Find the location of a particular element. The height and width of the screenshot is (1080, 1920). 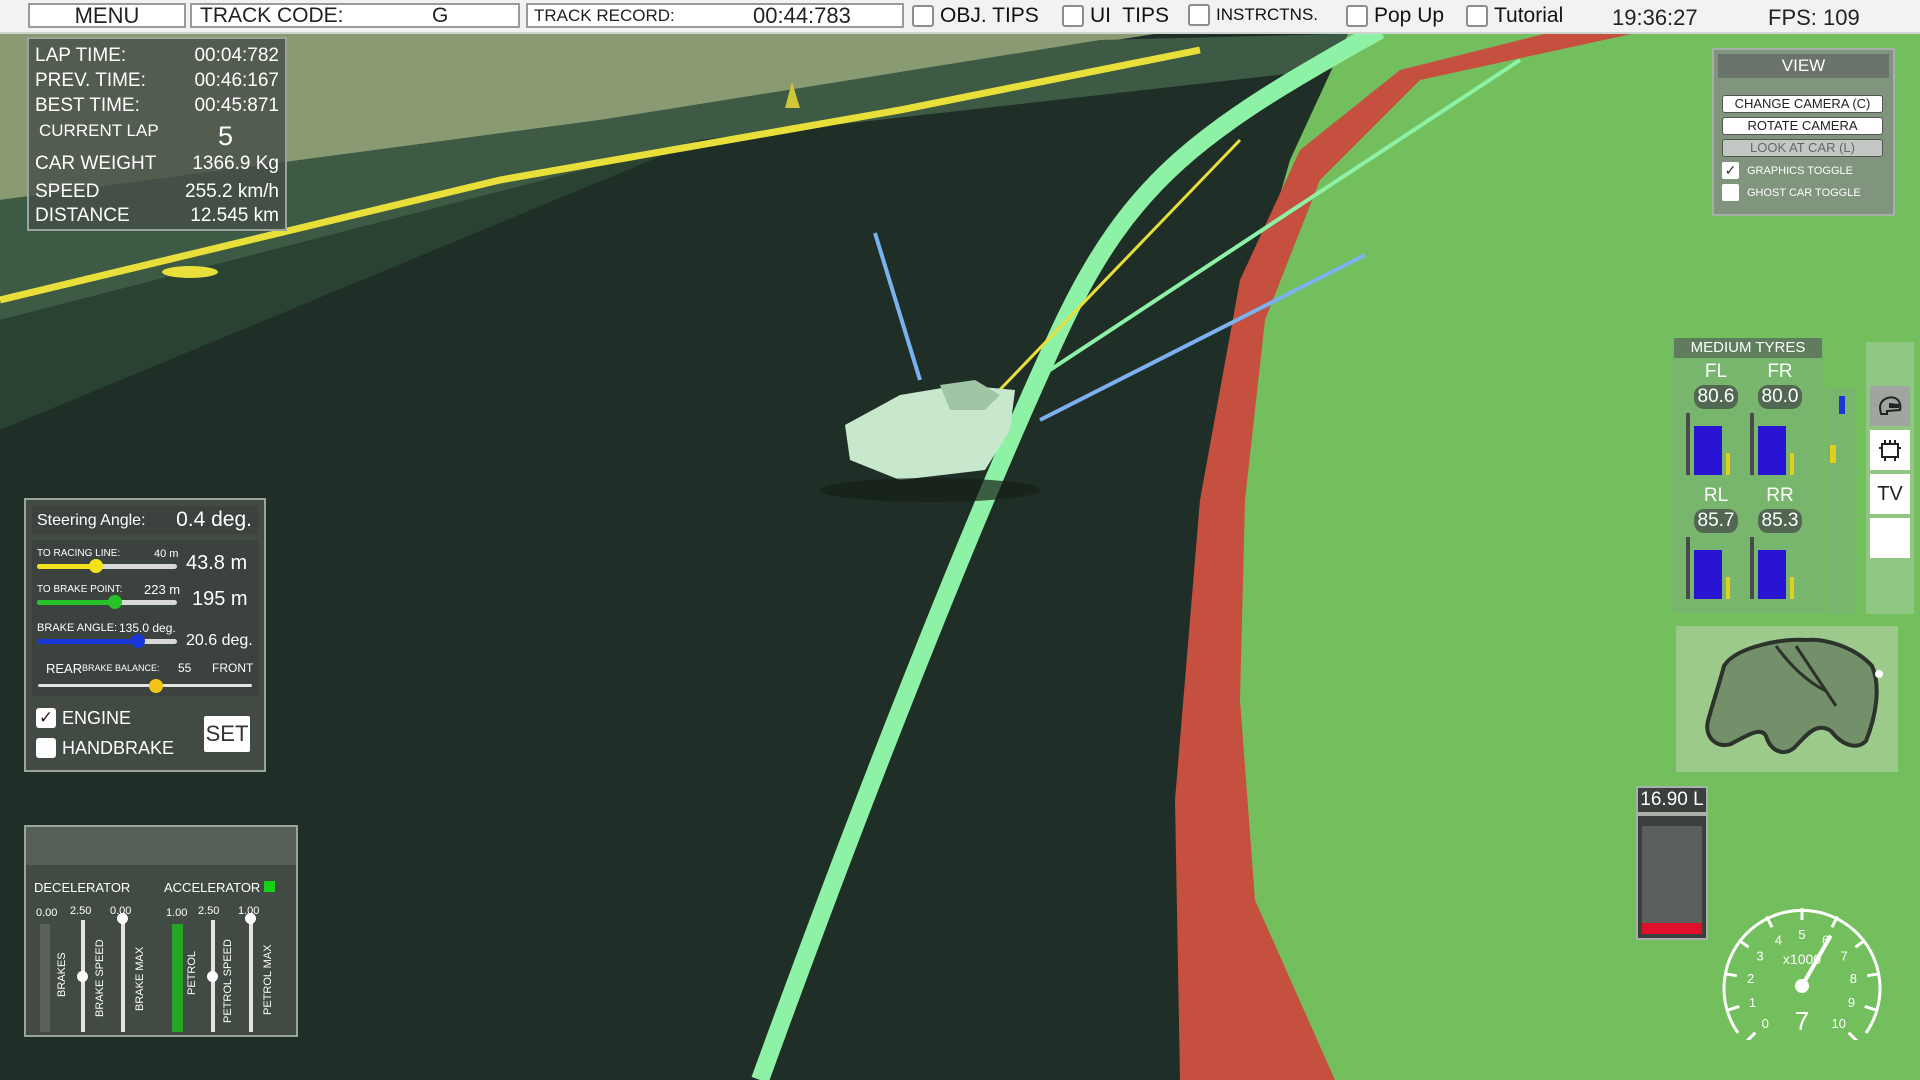

brake-speed-slider is located at coordinates (82, 976).